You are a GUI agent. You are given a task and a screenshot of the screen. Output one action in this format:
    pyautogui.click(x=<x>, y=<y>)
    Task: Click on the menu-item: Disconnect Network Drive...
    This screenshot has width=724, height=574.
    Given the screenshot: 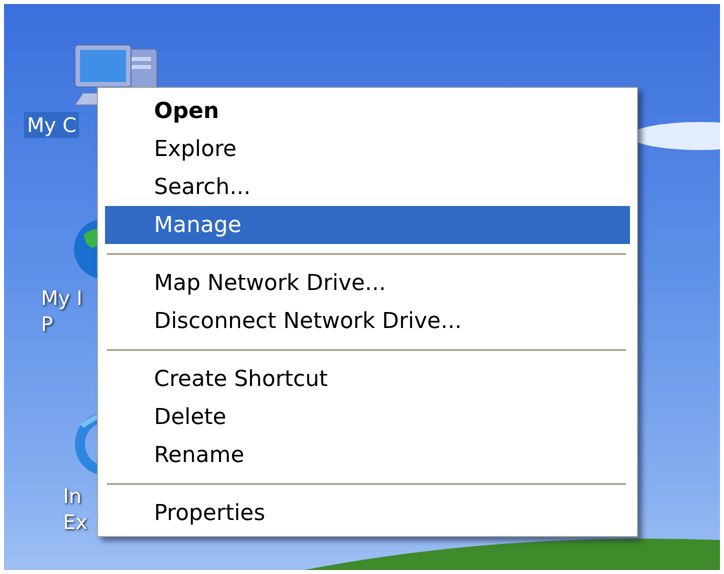 What is the action you would take?
    pyautogui.click(x=367, y=321)
    